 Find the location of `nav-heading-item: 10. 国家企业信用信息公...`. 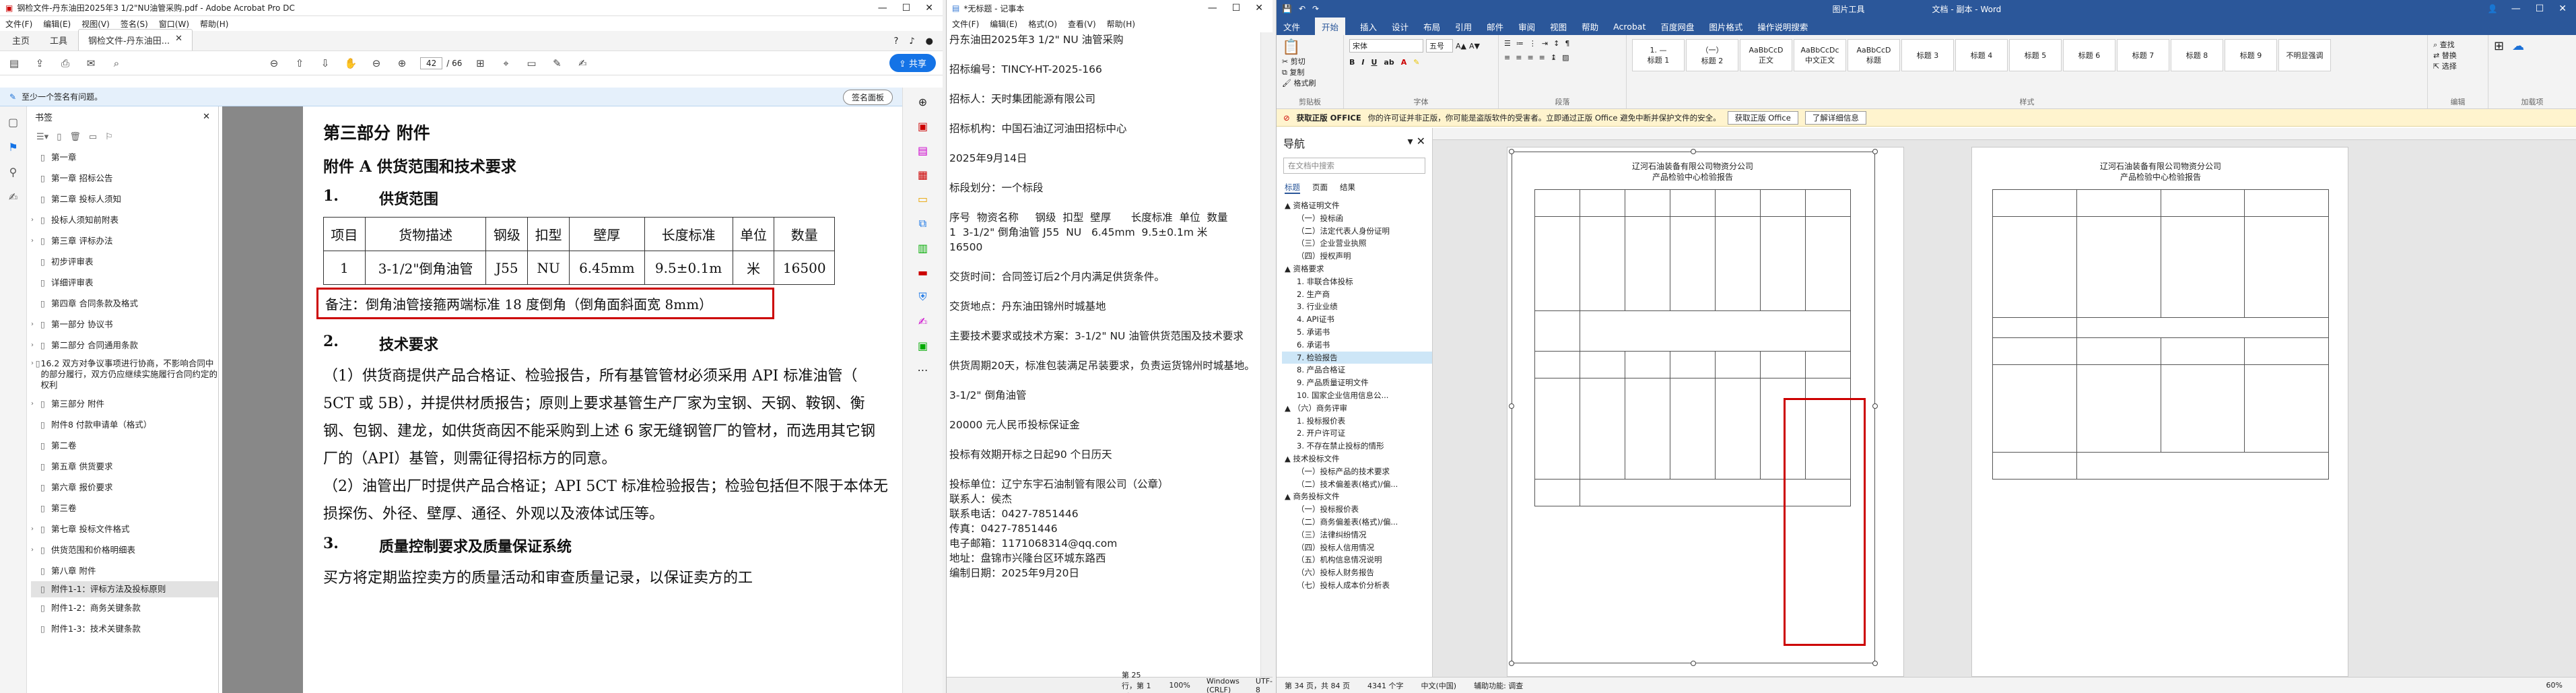

nav-heading-item: 10. 国家企业信用信息公... is located at coordinates (1357, 395).